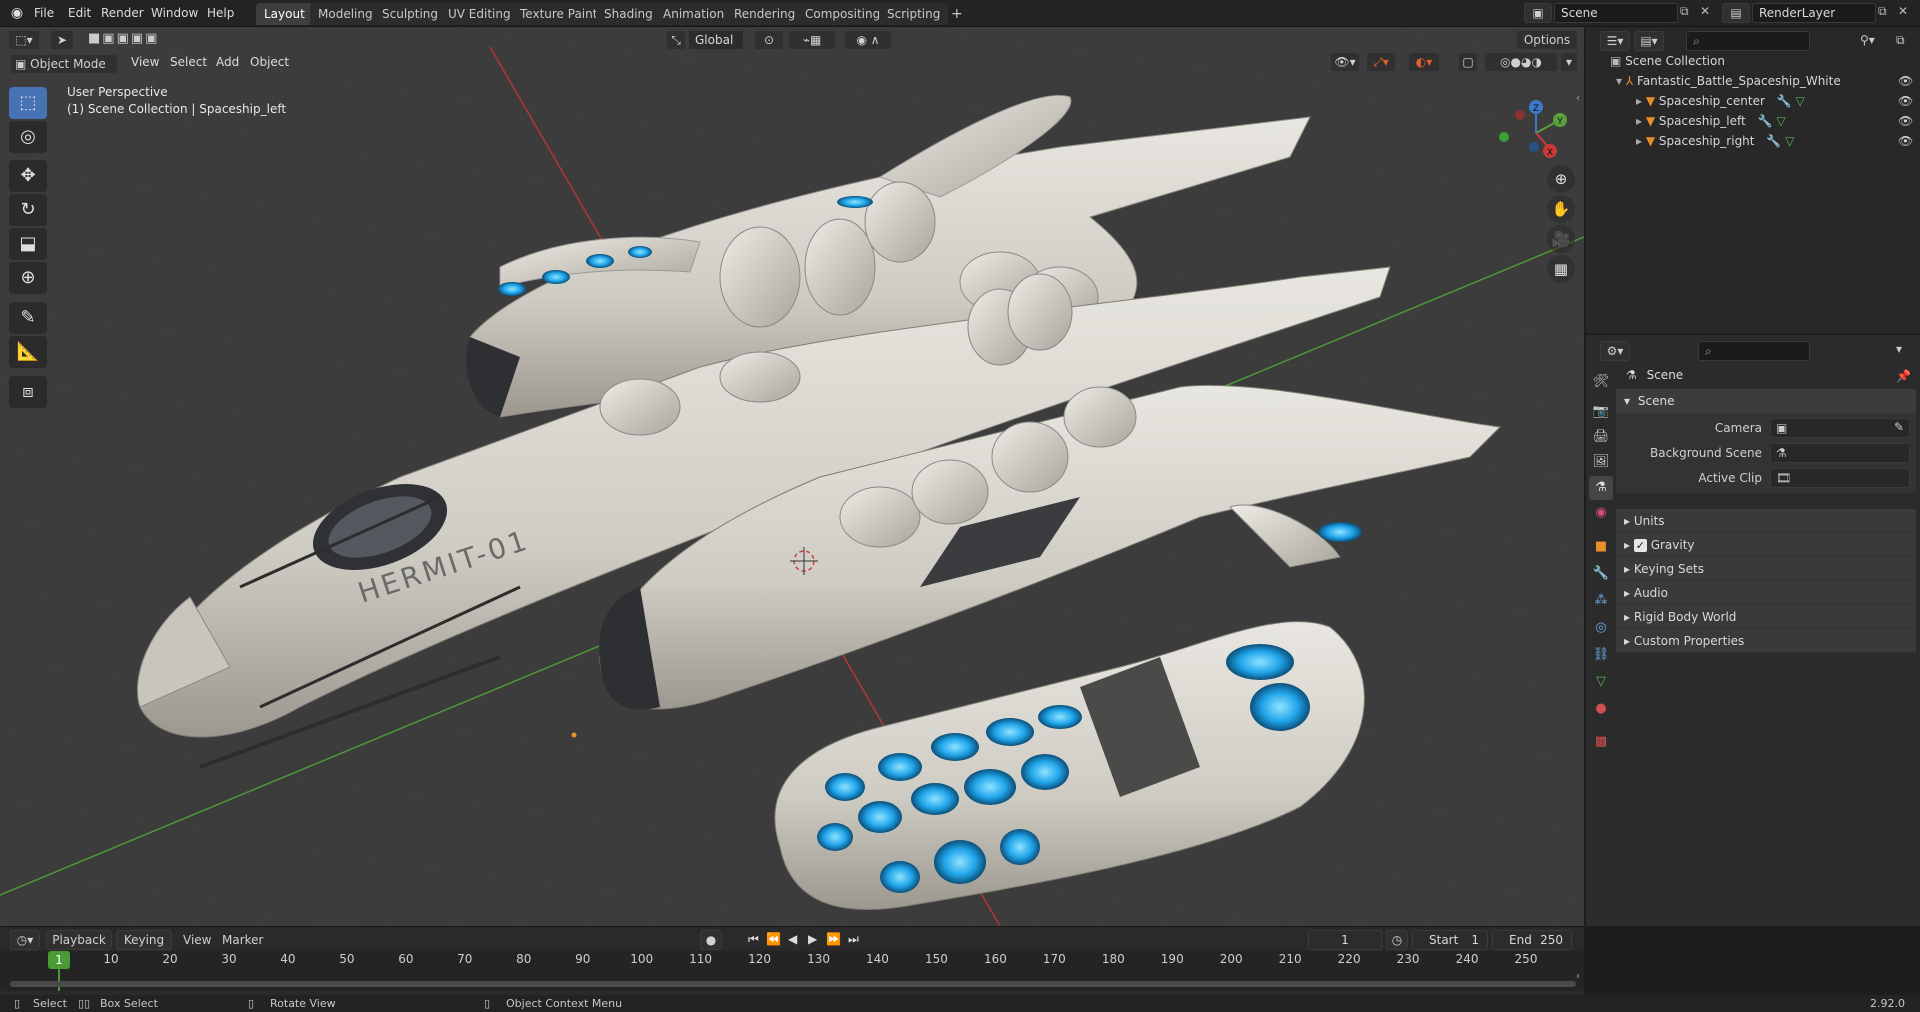 The width and height of the screenshot is (1920, 1012). Describe the element at coordinates (1900, 40) in the screenshot. I see `new-collection-icon: ⧉` at that location.